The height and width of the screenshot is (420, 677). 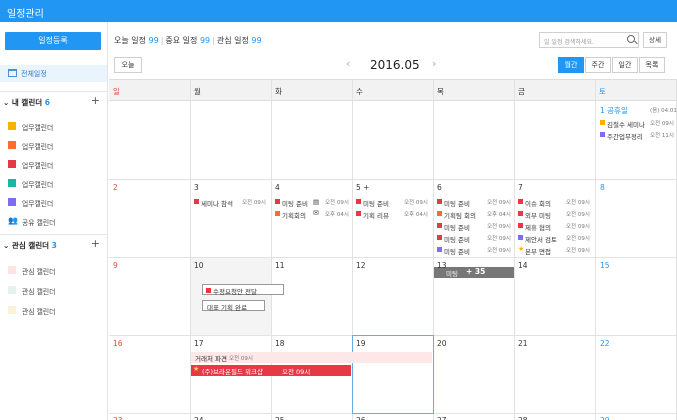 What do you see at coordinates (602, 187) in the screenshot?
I see `day-cell-8: 8` at bounding box center [602, 187].